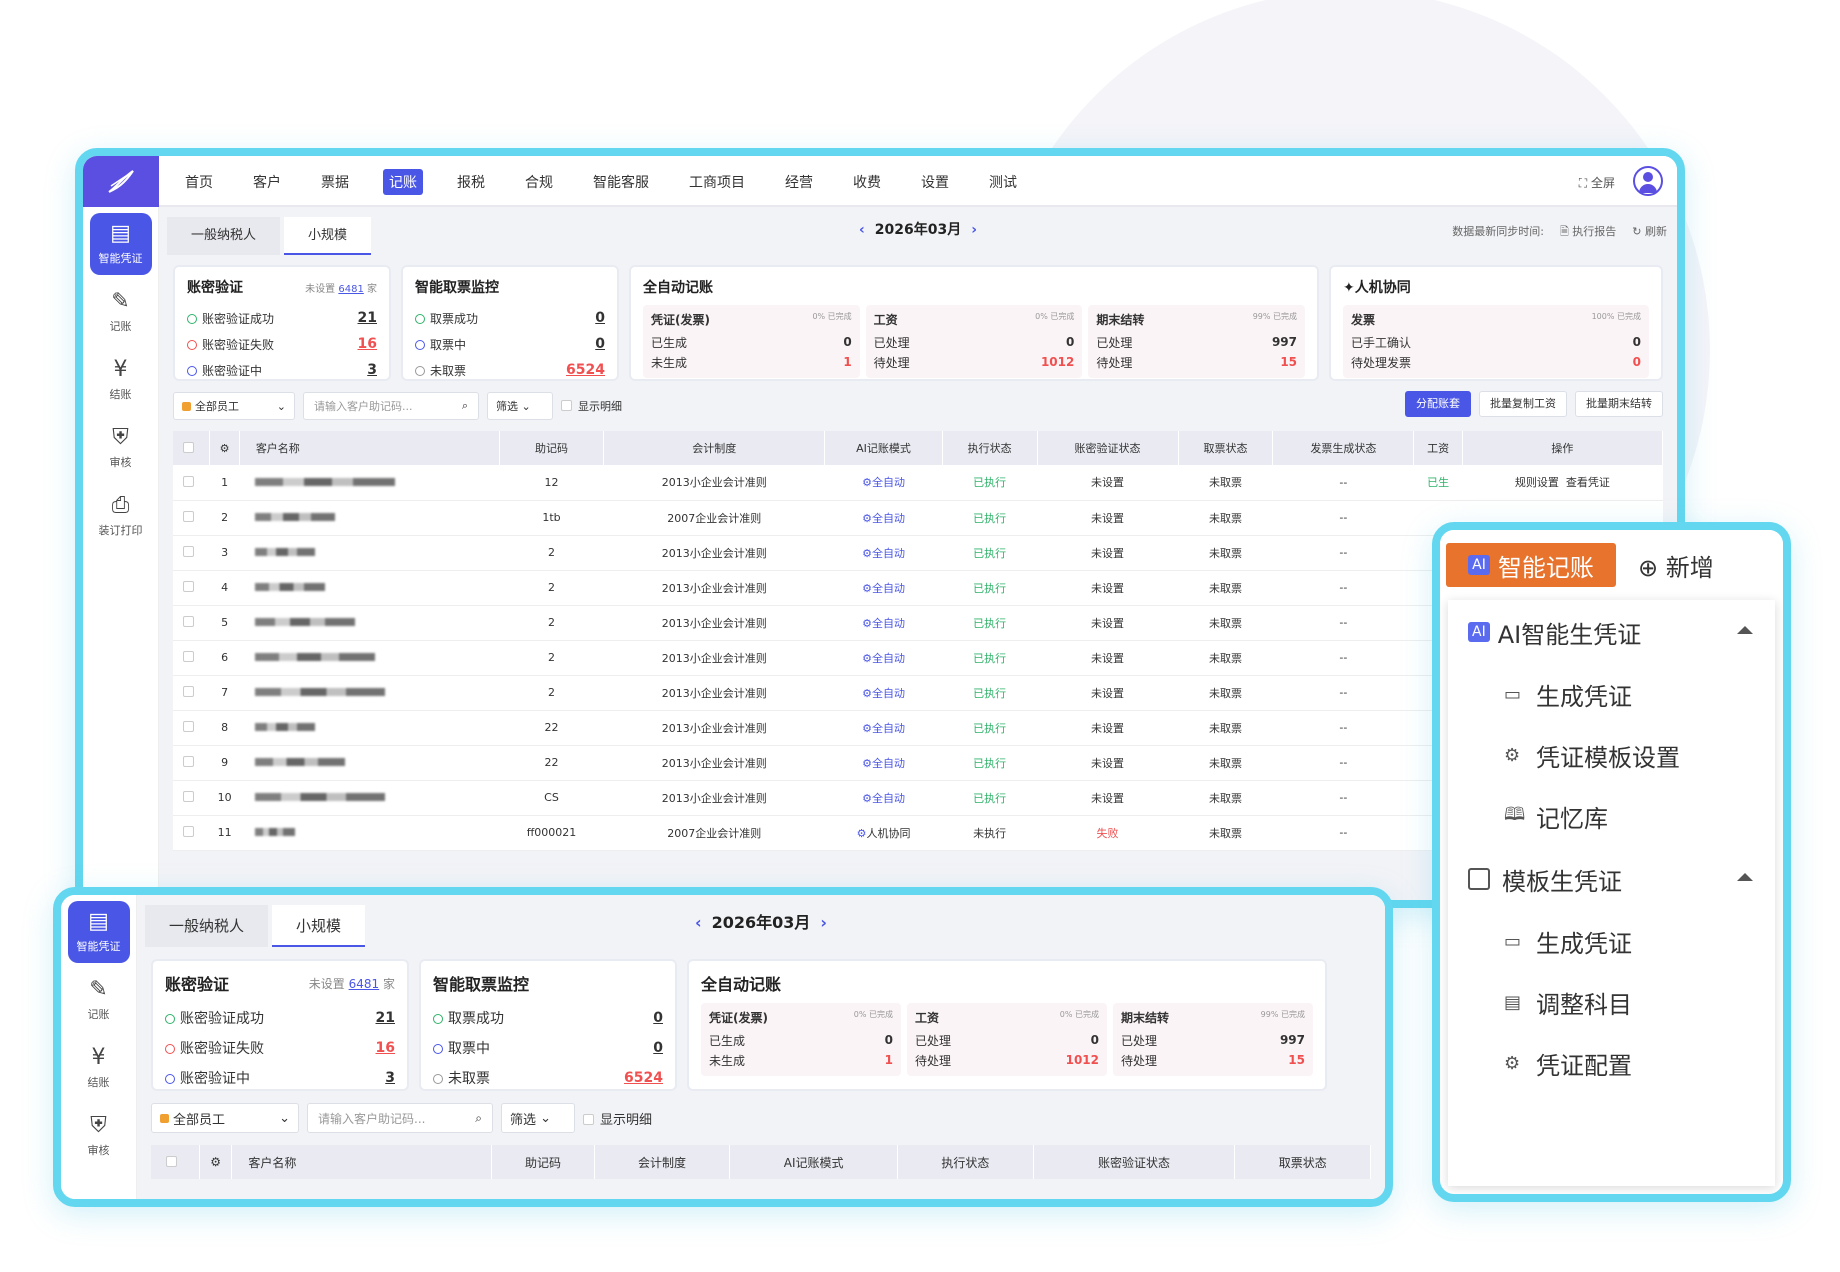 The height and width of the screenshot is (1272, 1840). I want to click on menu-item: ⚙ 凭证配置, so click(1611, 1063).